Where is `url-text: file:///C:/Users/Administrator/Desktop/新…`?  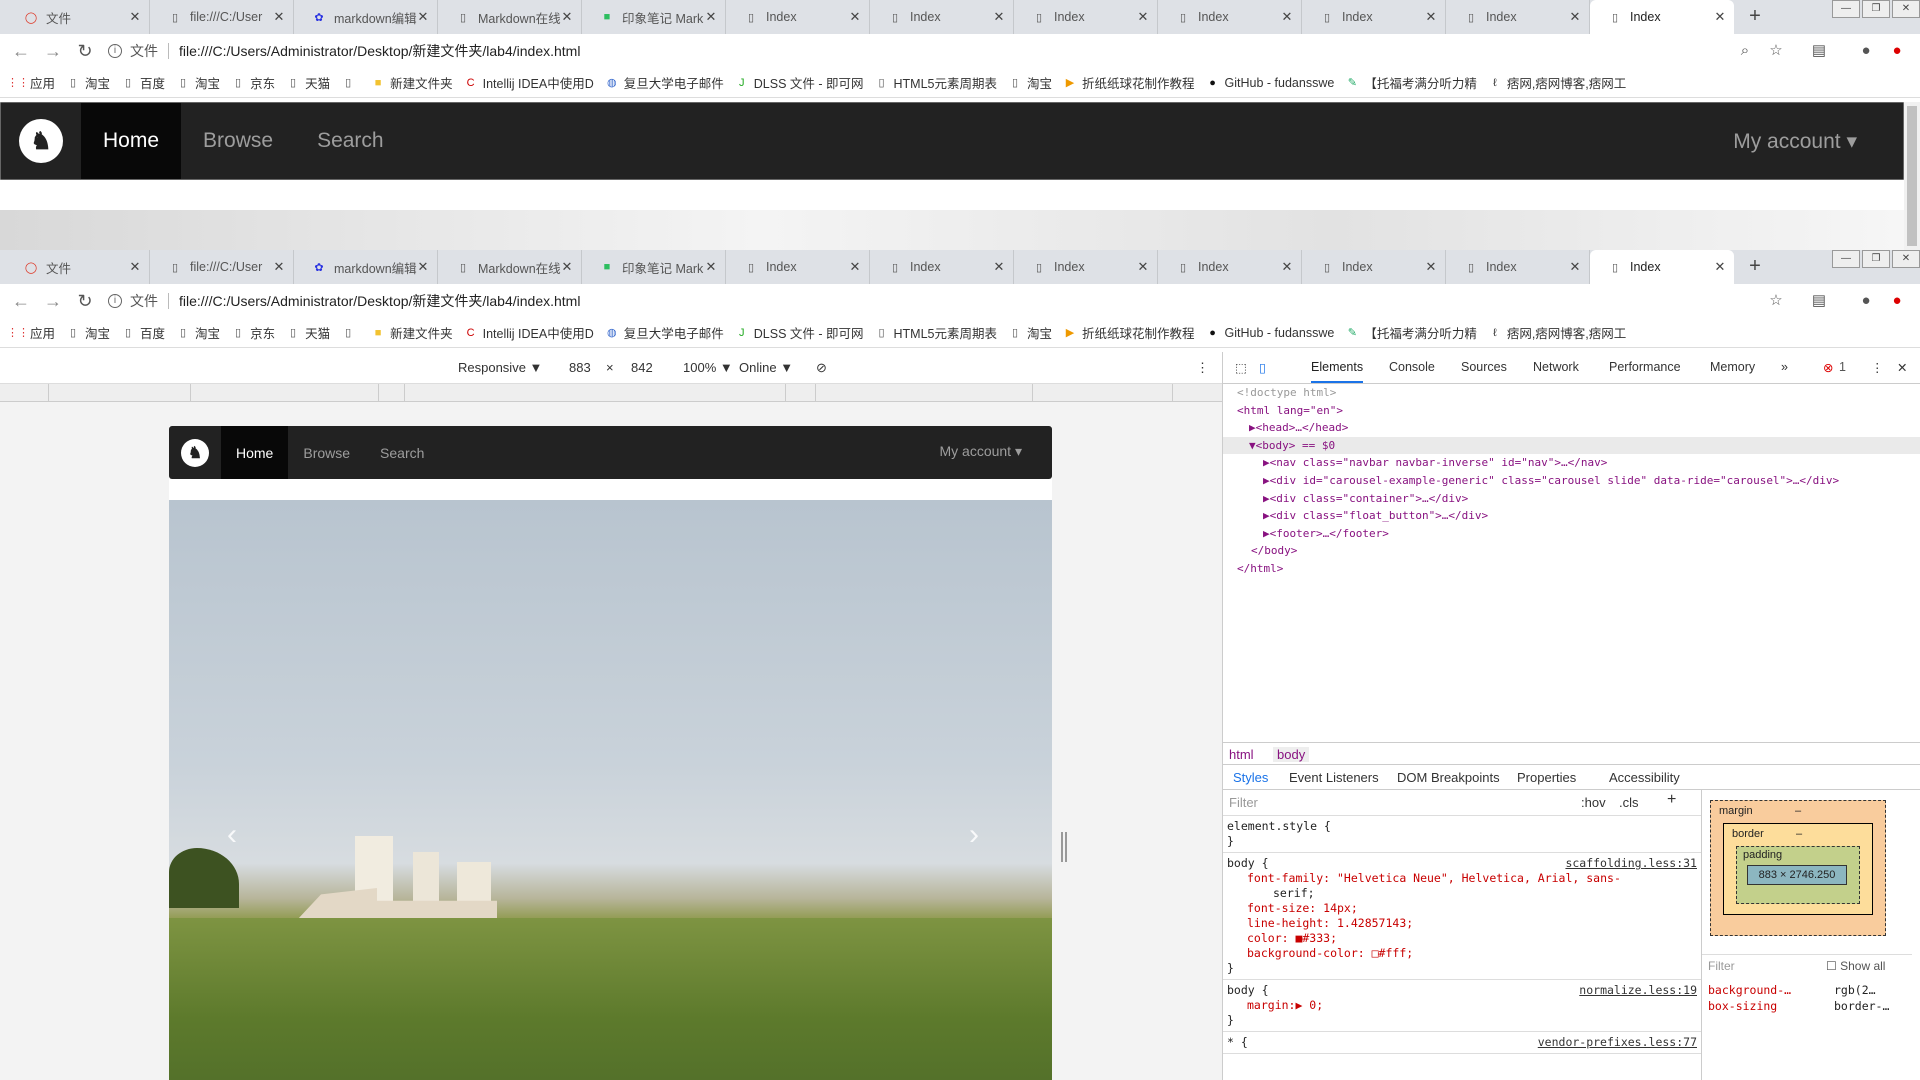
url-text: file:///C:/Users/Administrator/Desktop/新… is located at coordinates (379, 51).